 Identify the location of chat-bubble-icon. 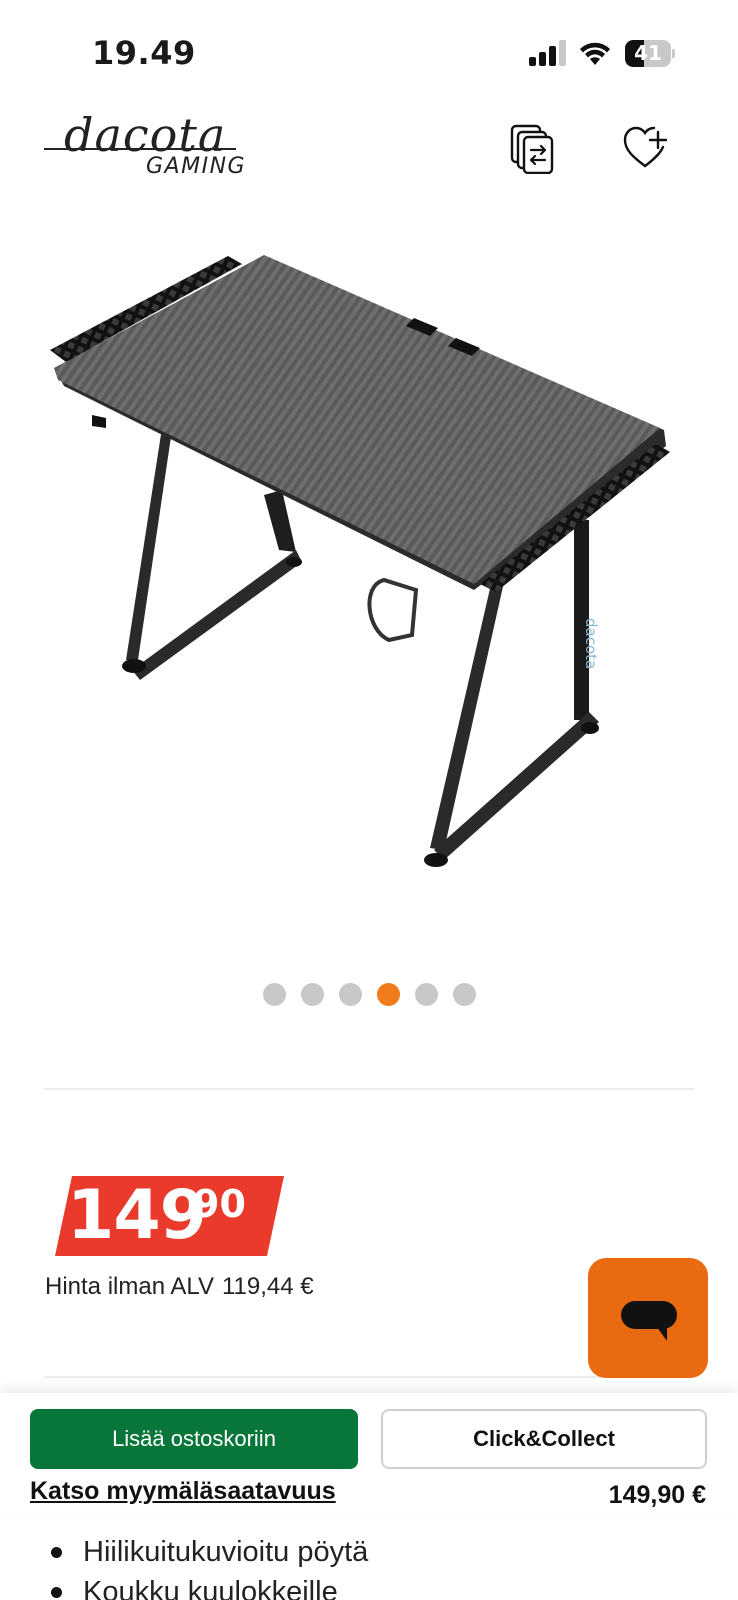
(649, 1321).